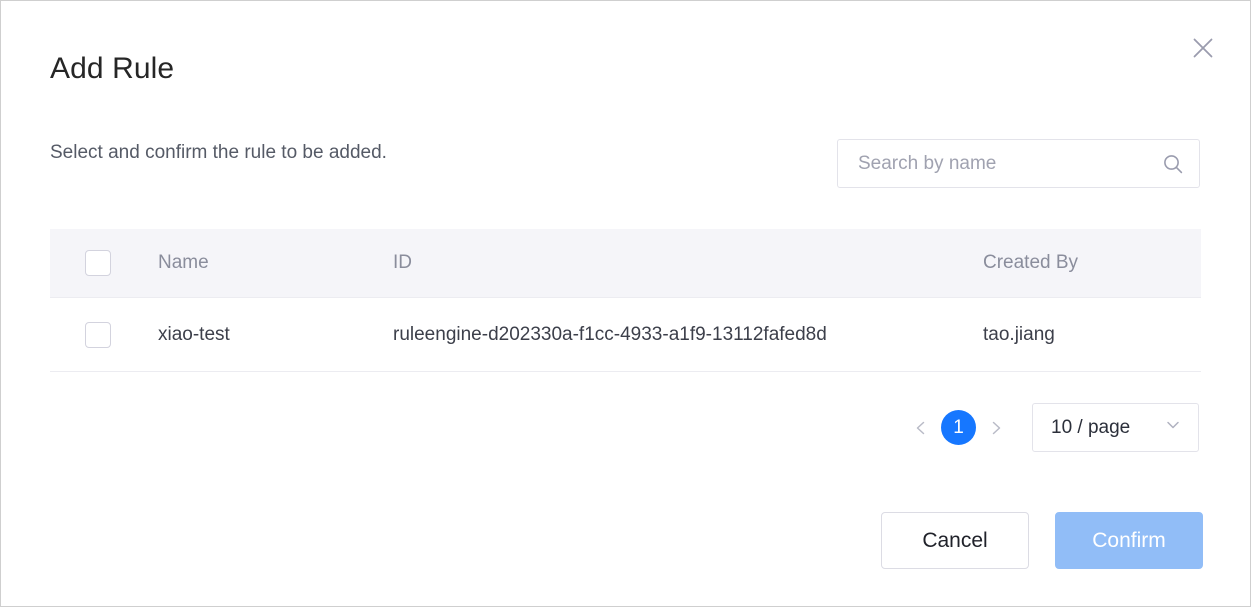  What do you see at coordinates (1008, 163) in the screenshot?
I see `search-input` at bounding box center [1008, 163].